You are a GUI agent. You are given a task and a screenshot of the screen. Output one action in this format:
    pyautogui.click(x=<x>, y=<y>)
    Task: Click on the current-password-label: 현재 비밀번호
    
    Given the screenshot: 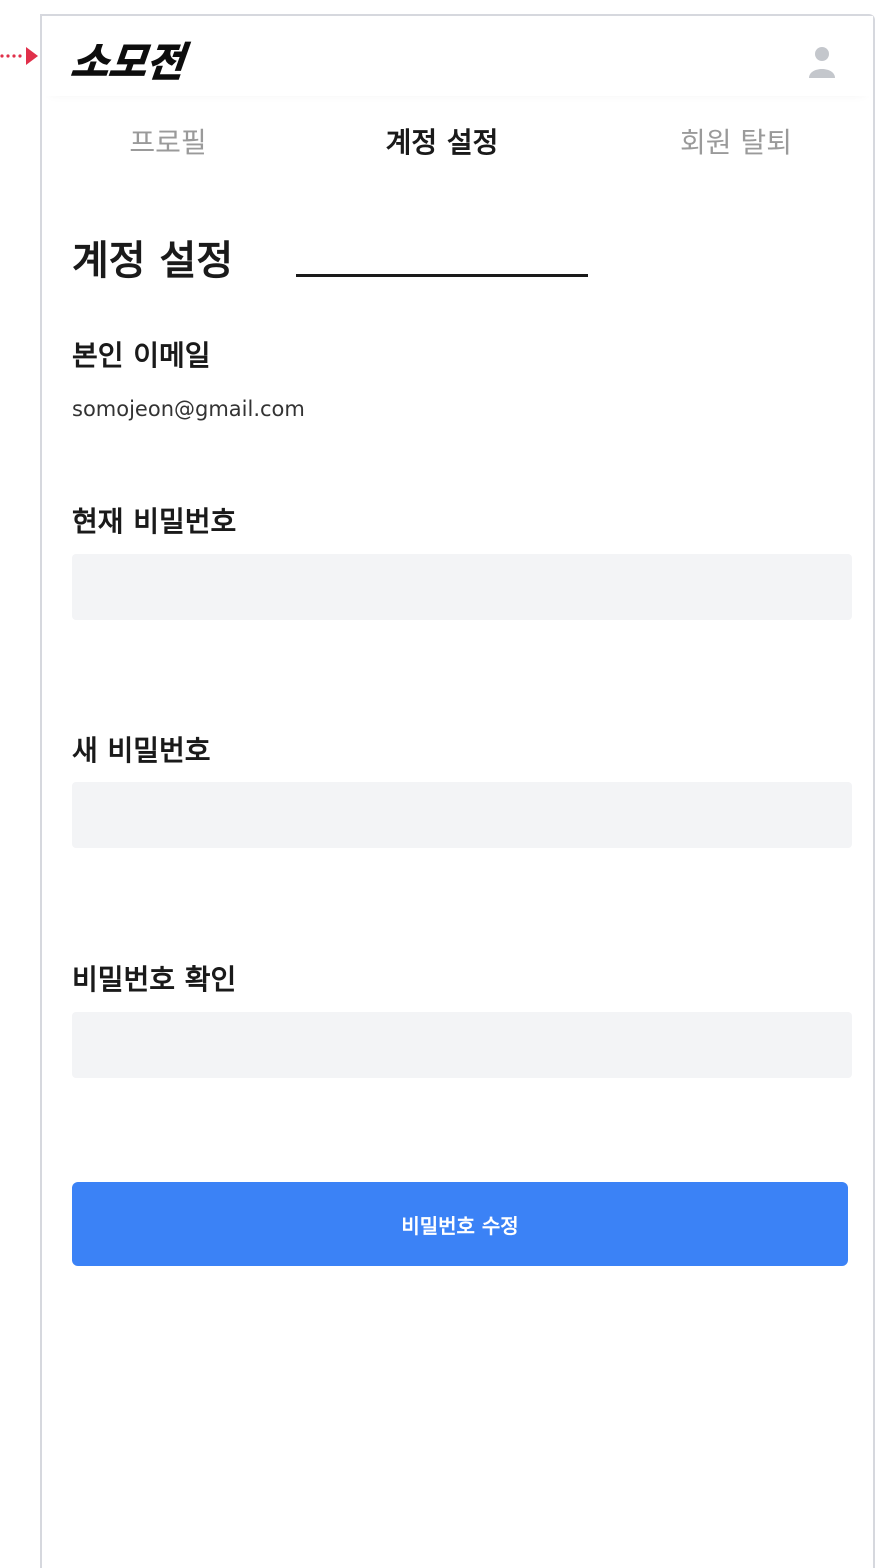 What is the action you would take?
    pyautogui.click(x=154, y=521)
    